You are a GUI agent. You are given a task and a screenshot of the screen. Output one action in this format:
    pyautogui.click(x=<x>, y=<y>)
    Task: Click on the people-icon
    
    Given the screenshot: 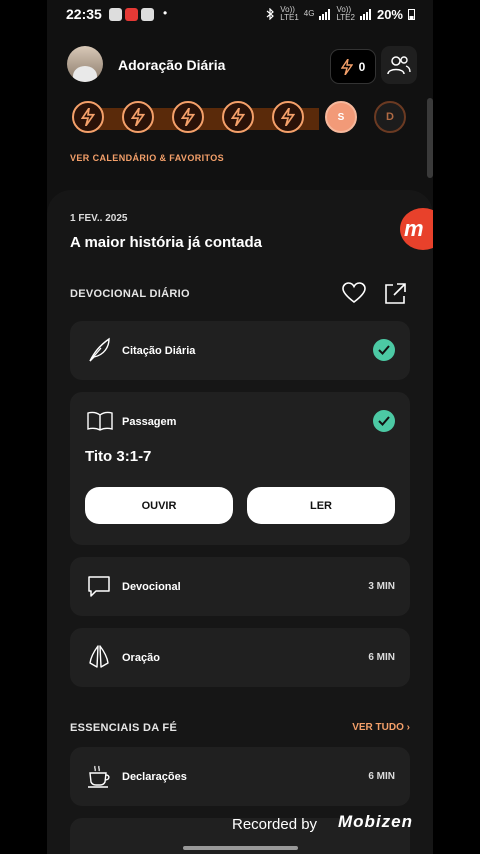 What is the action you would take?
    pyautogui.click(x=399, y=65)
    